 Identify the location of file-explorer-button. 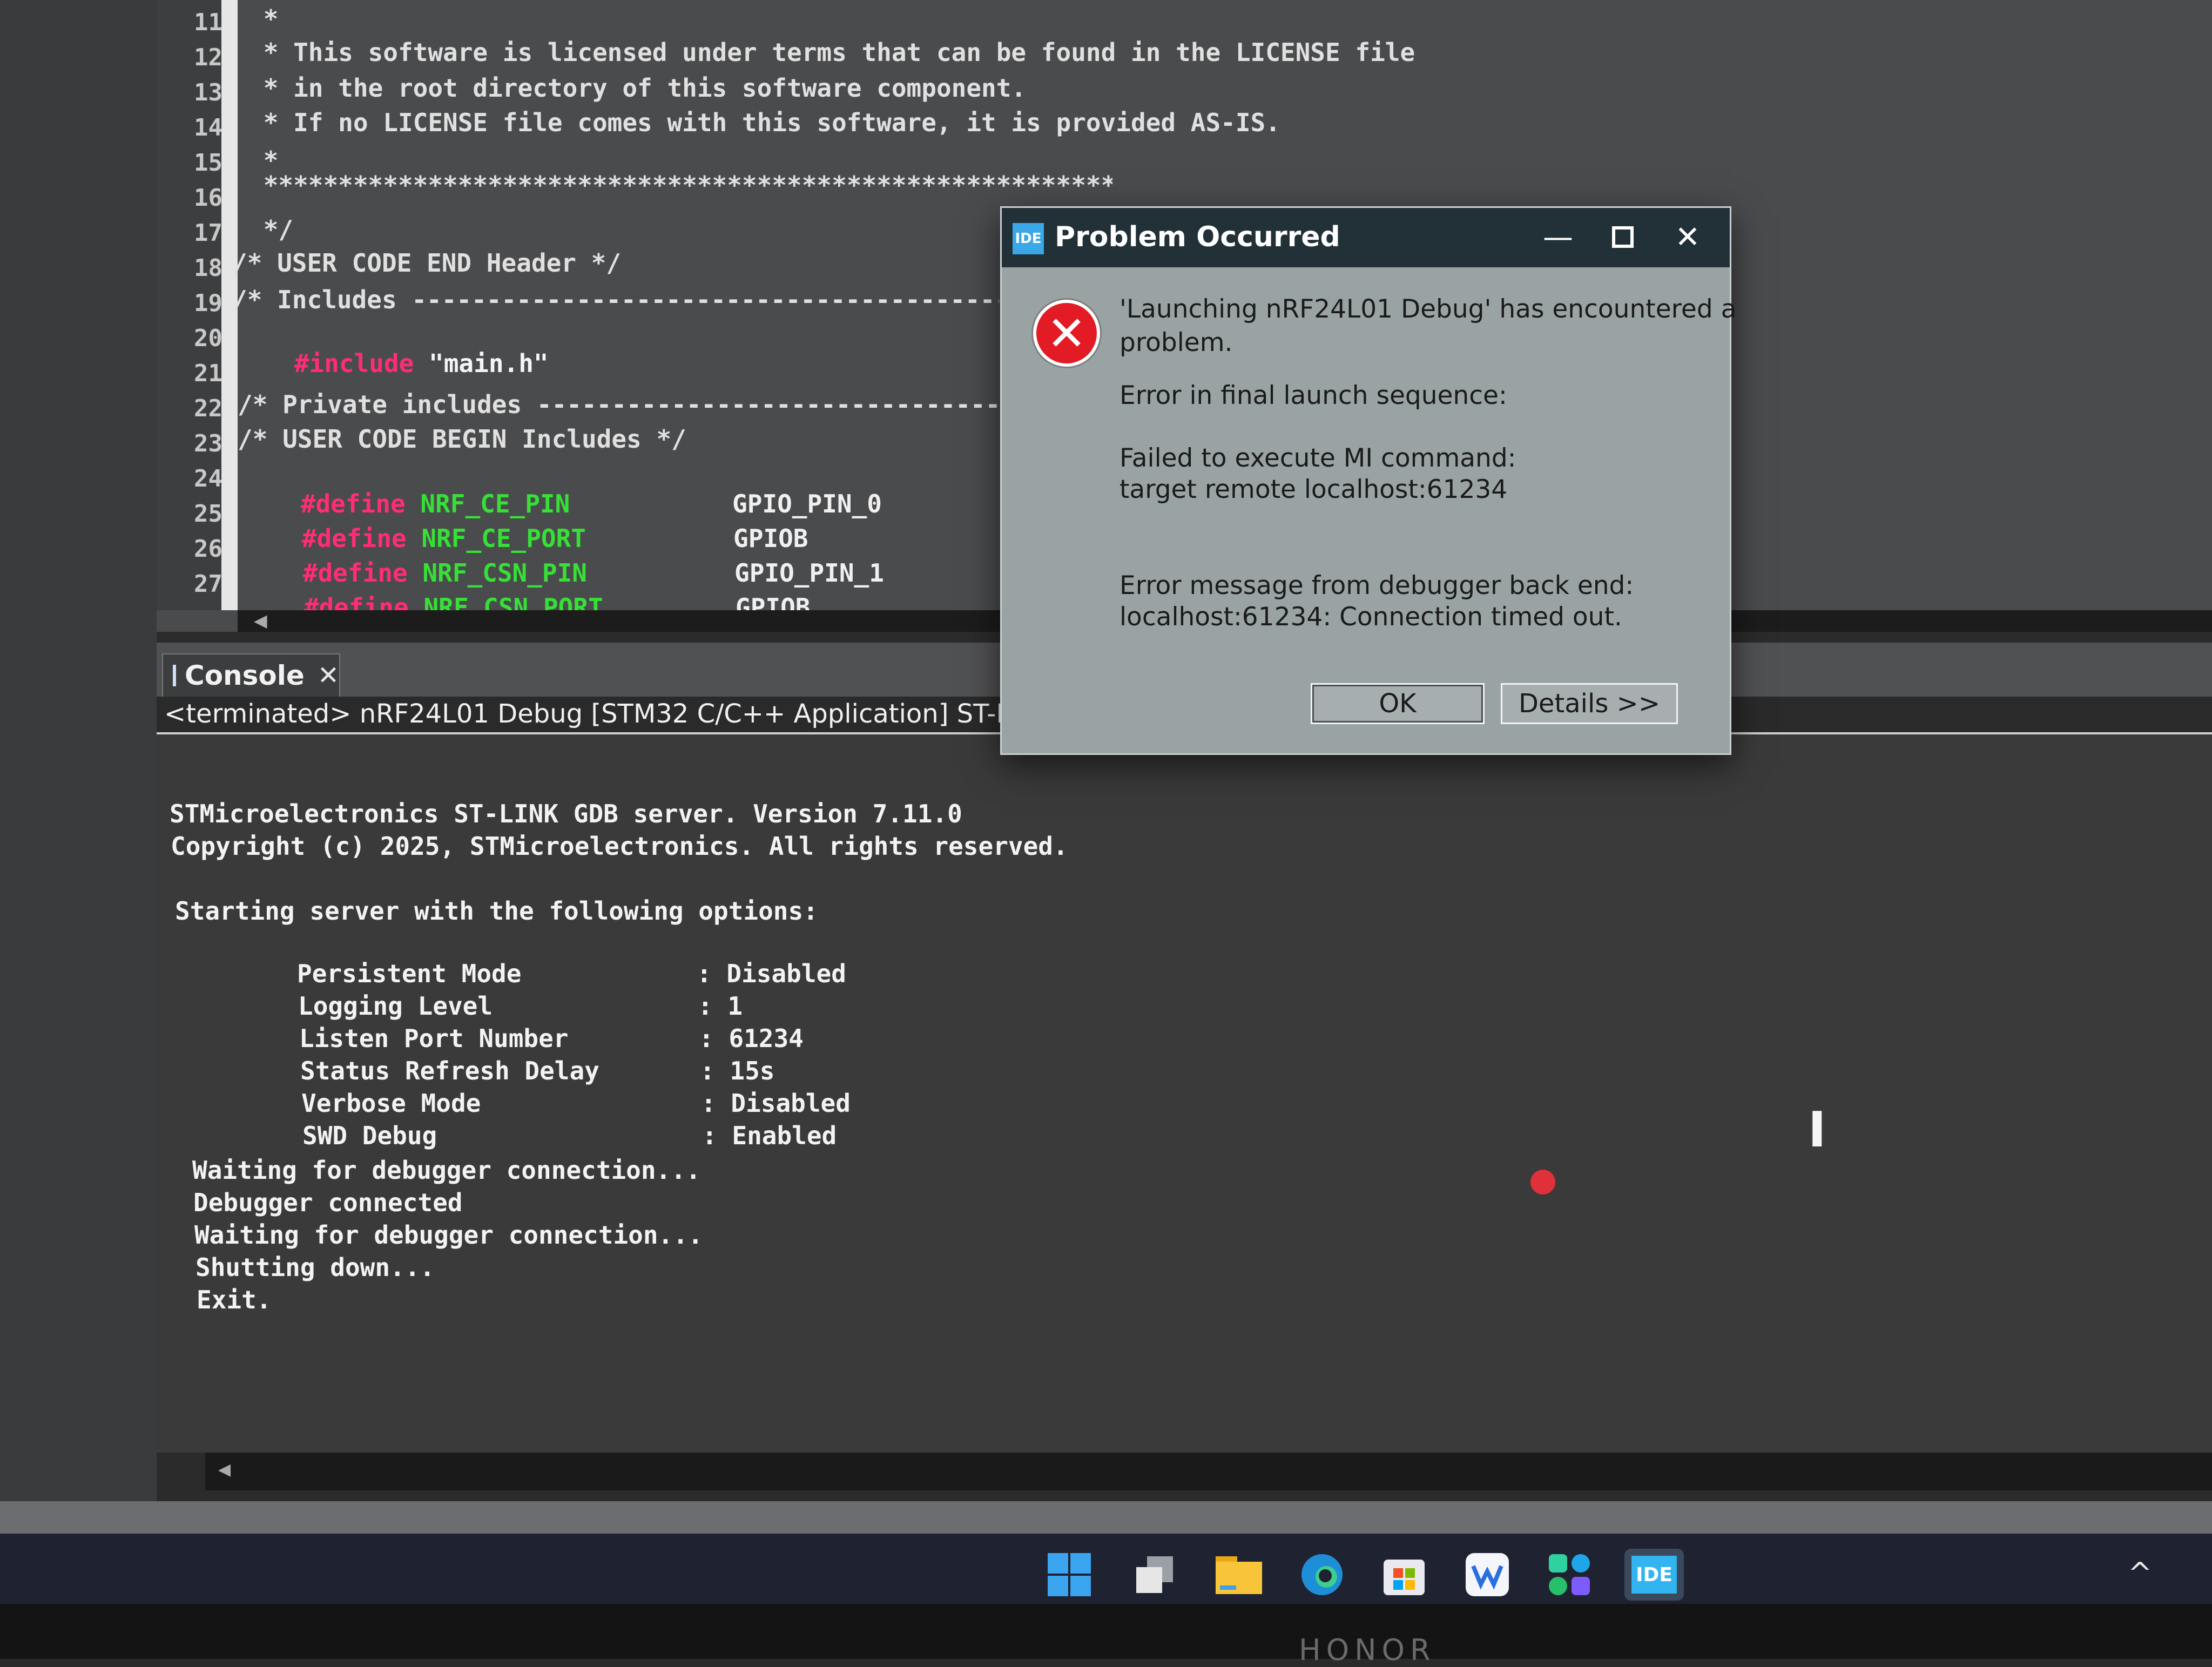
(1239, 1575).